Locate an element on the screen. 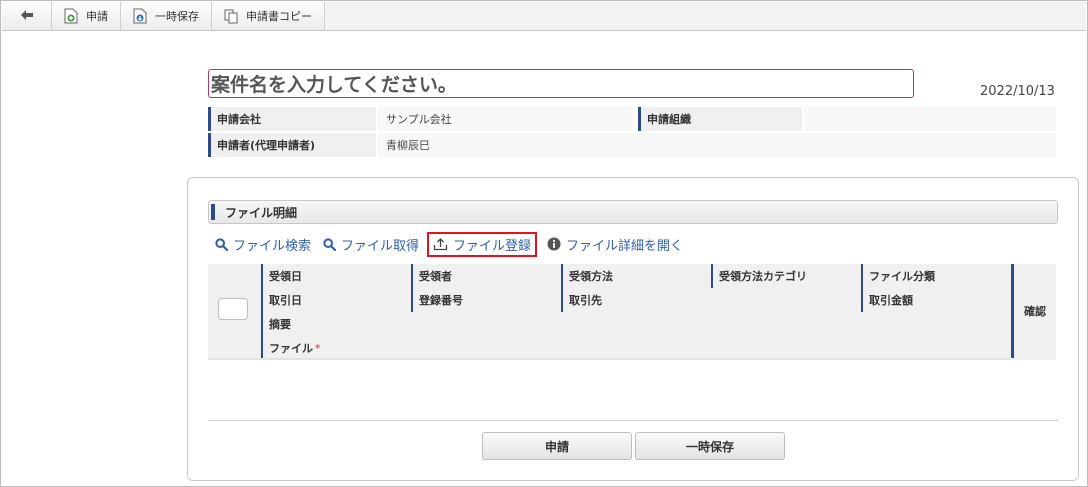 The image size is (1088, 487). col-amount: 取引金額 is located at coordinates (887, 300).